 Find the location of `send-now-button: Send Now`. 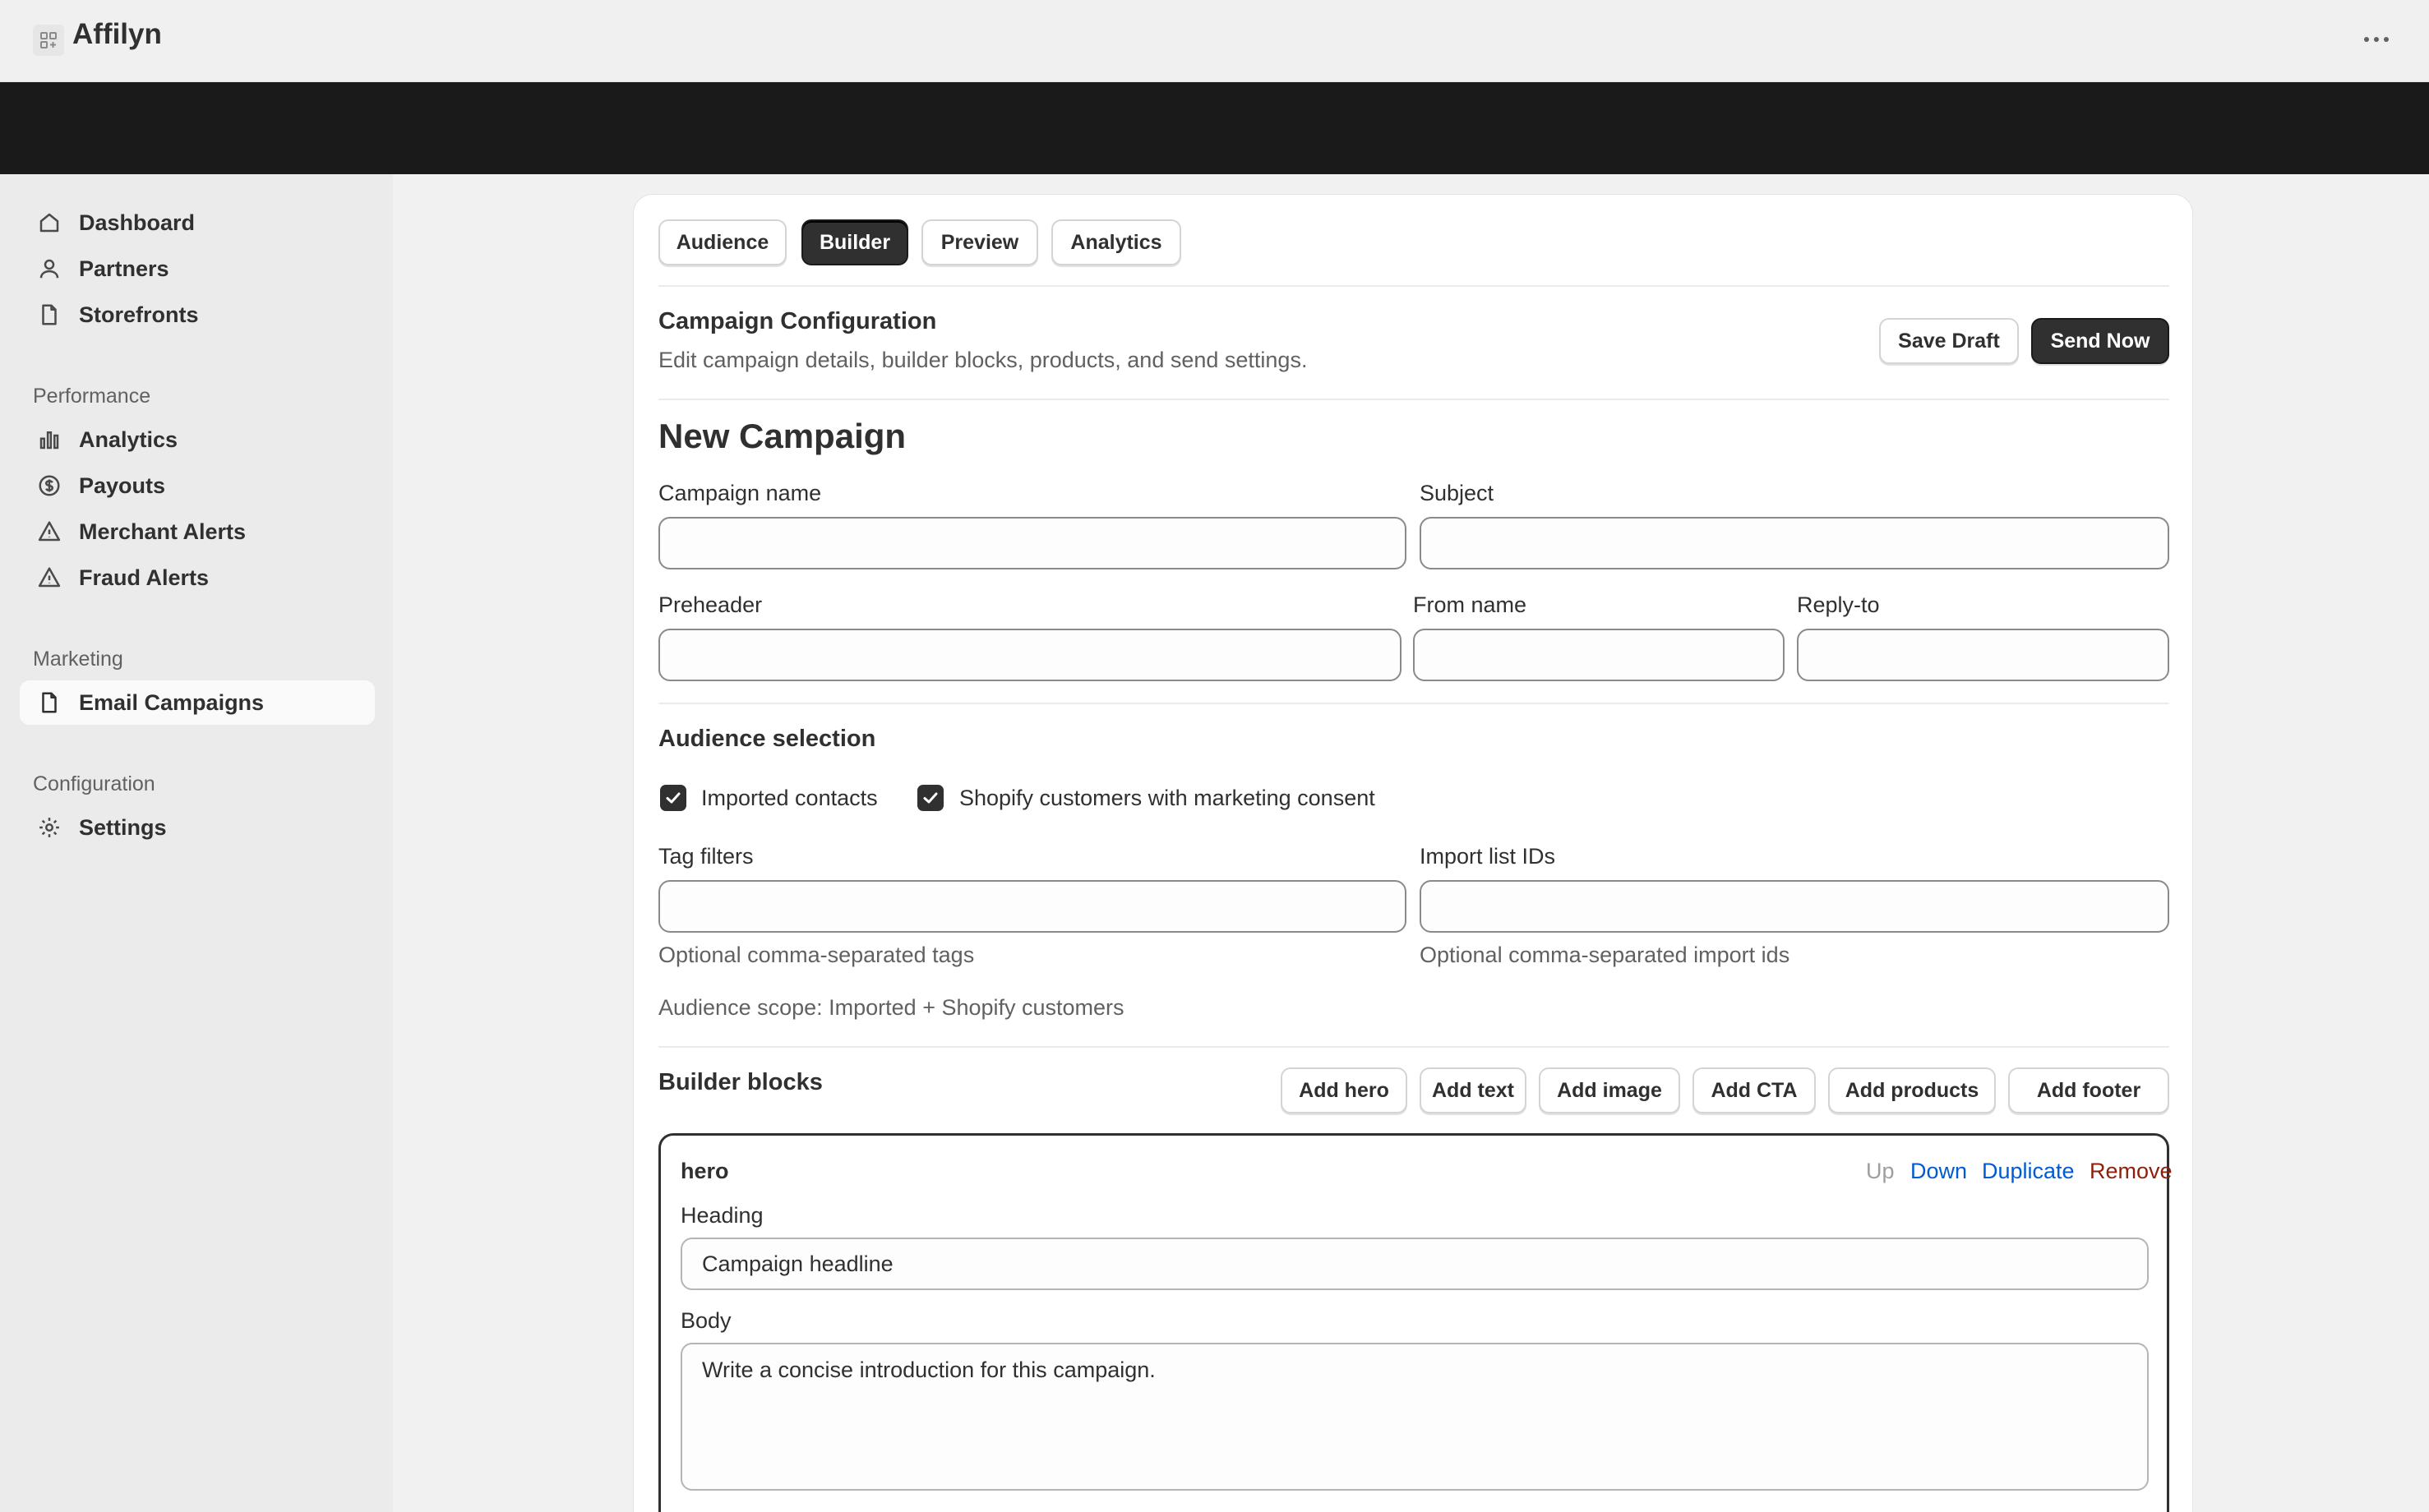

send-now-button: Send Now is located at coordinates (2100, 341).